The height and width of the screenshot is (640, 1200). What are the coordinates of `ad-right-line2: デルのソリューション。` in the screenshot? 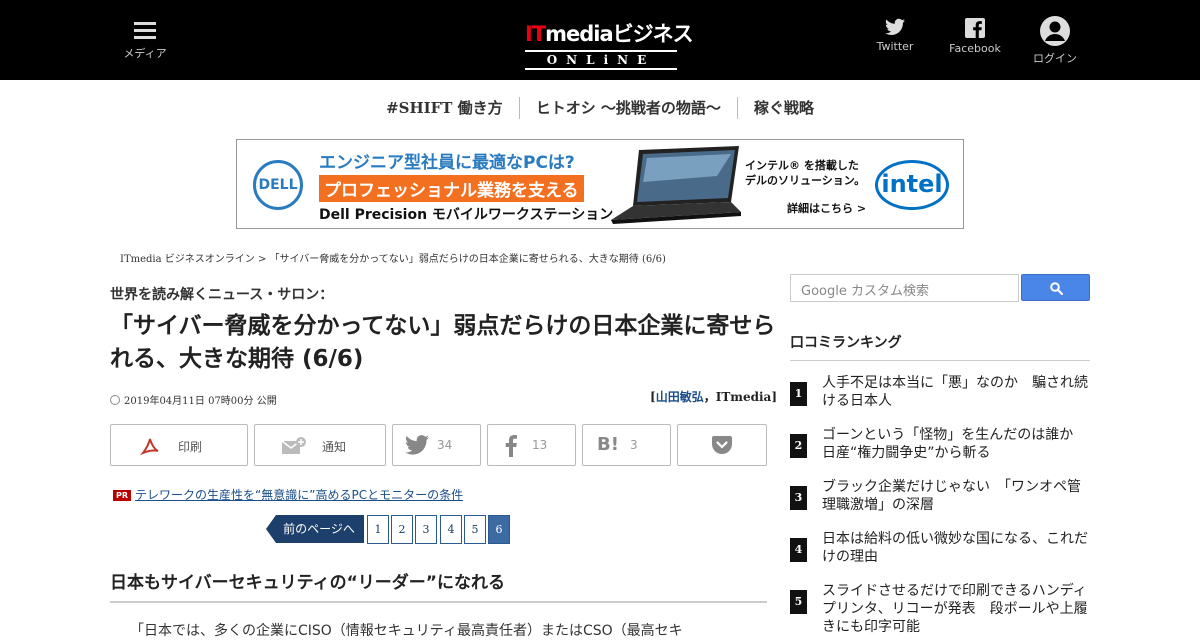 It's located at (805, 180).